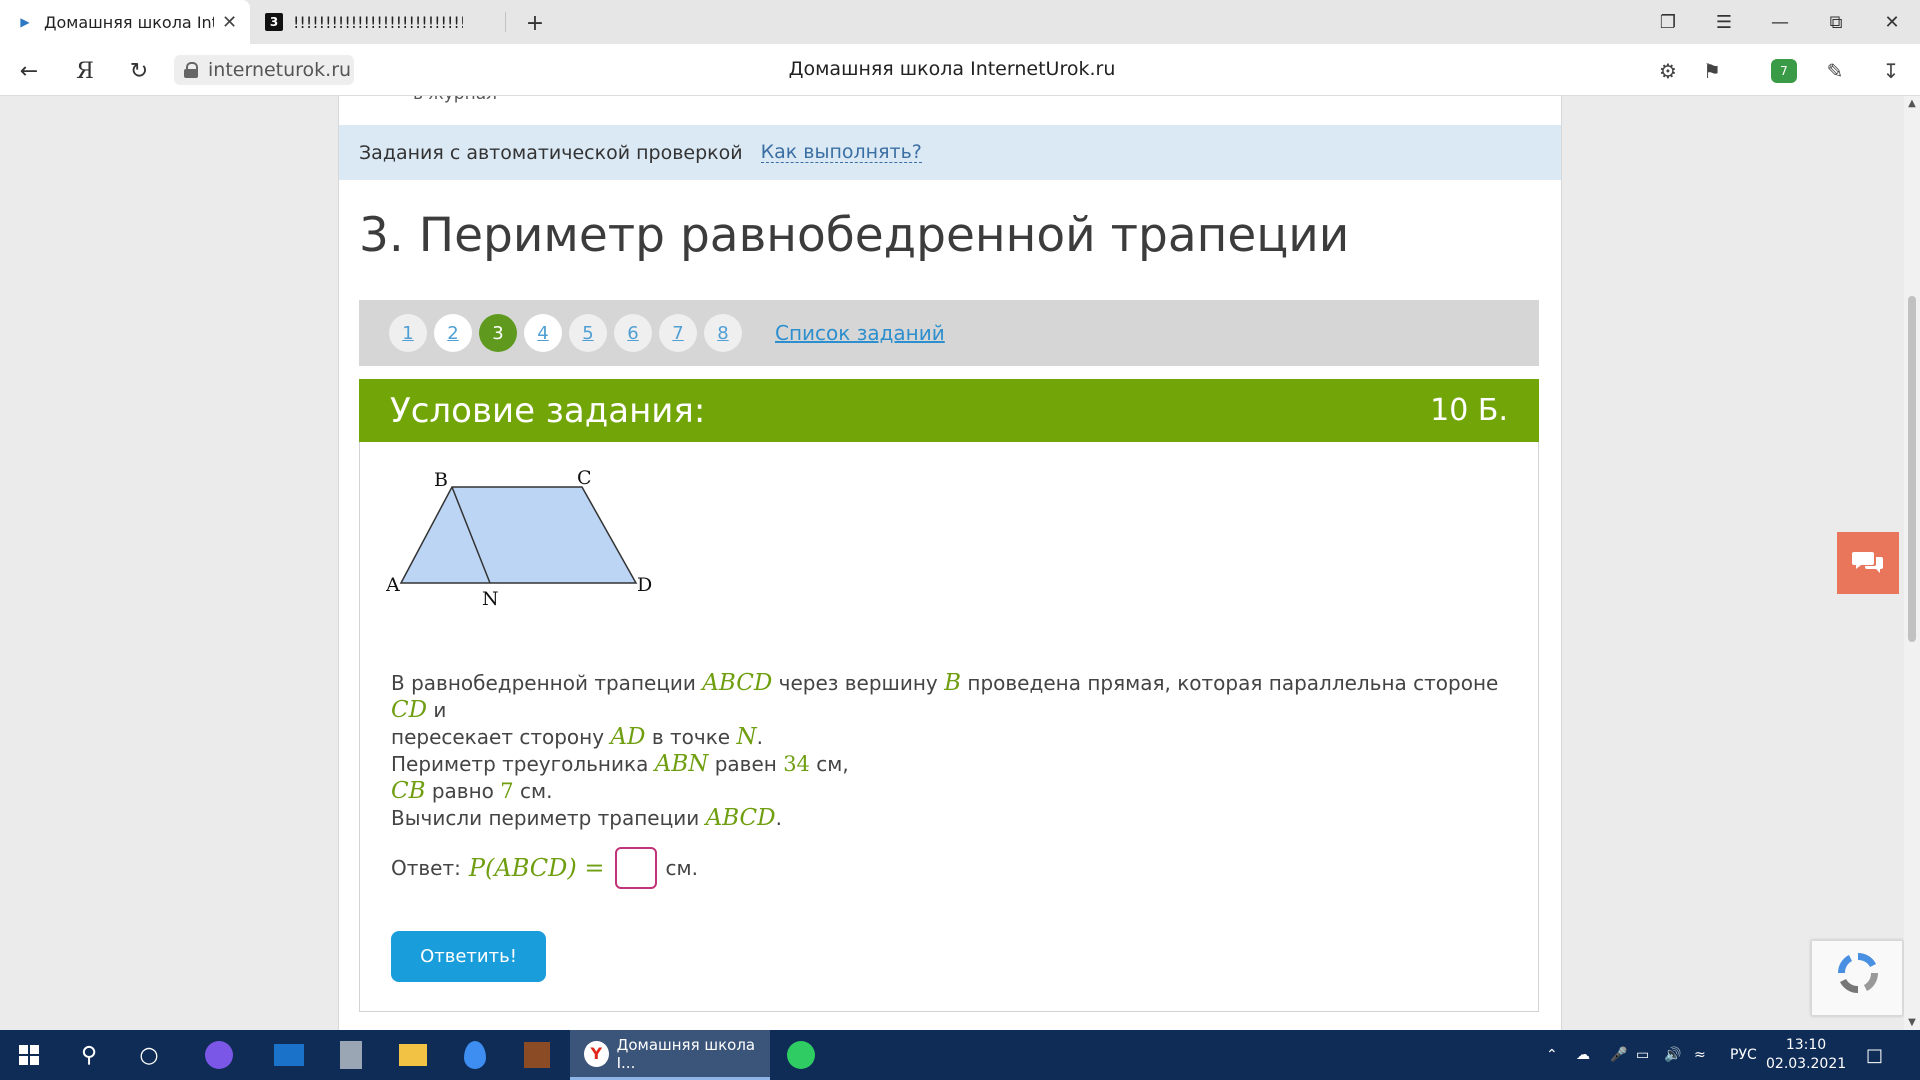  What do you see at coordinates (89, 1055) in the screenshot?
I see `search-icon: ⚲` at bounding box center [89, 1055].